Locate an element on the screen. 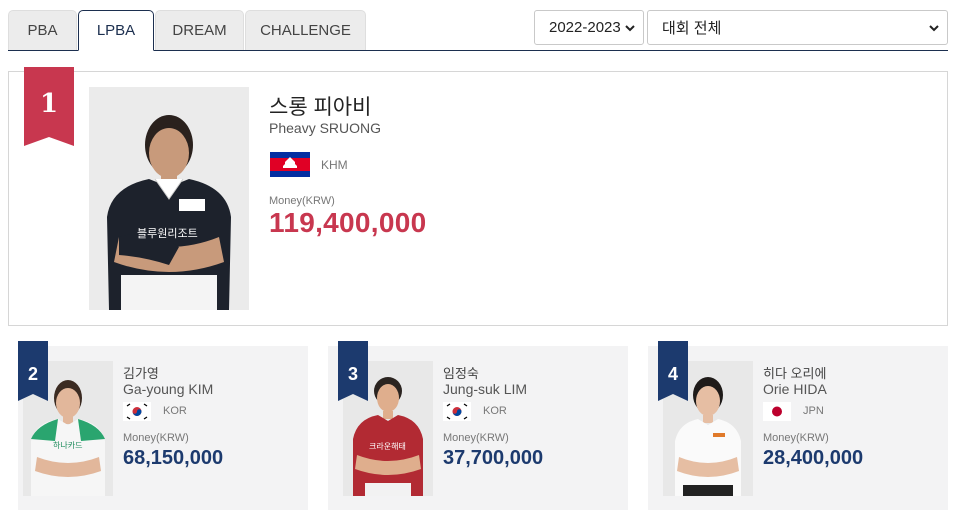 The width and height of the screenshot is (958, 525). prize-money: 119,400,000 is located at coordinates (348, 222).